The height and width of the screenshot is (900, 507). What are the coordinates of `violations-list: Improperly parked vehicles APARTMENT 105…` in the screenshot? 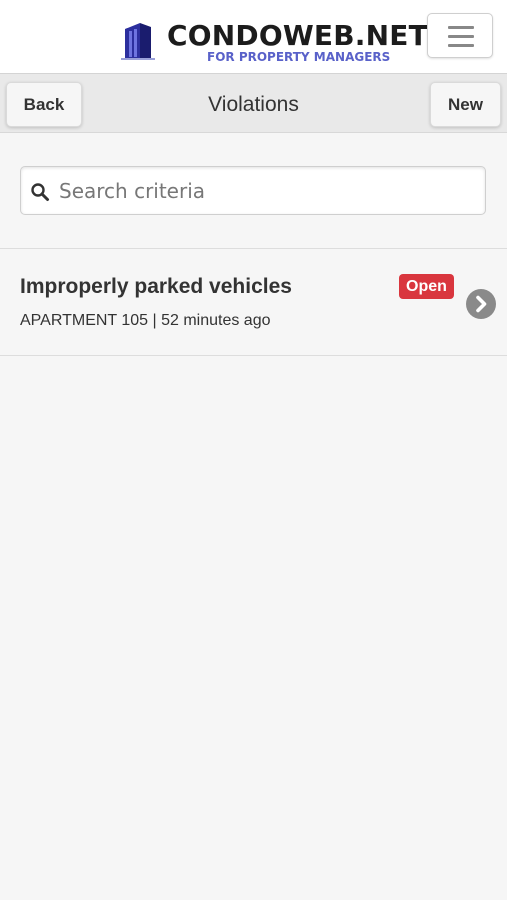 It's located at (253, 302).